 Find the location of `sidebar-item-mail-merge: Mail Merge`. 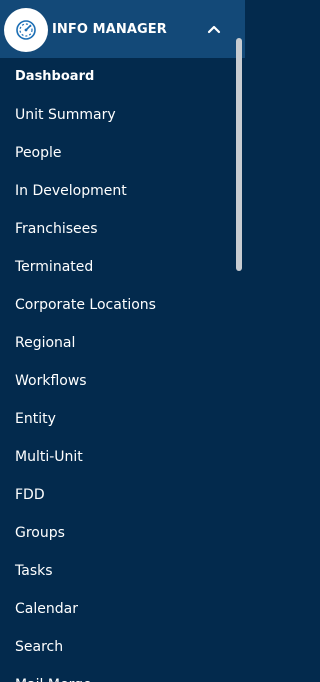

sidebar-item-mail-merge: Mail Merge is located at coordinates (116, 674).